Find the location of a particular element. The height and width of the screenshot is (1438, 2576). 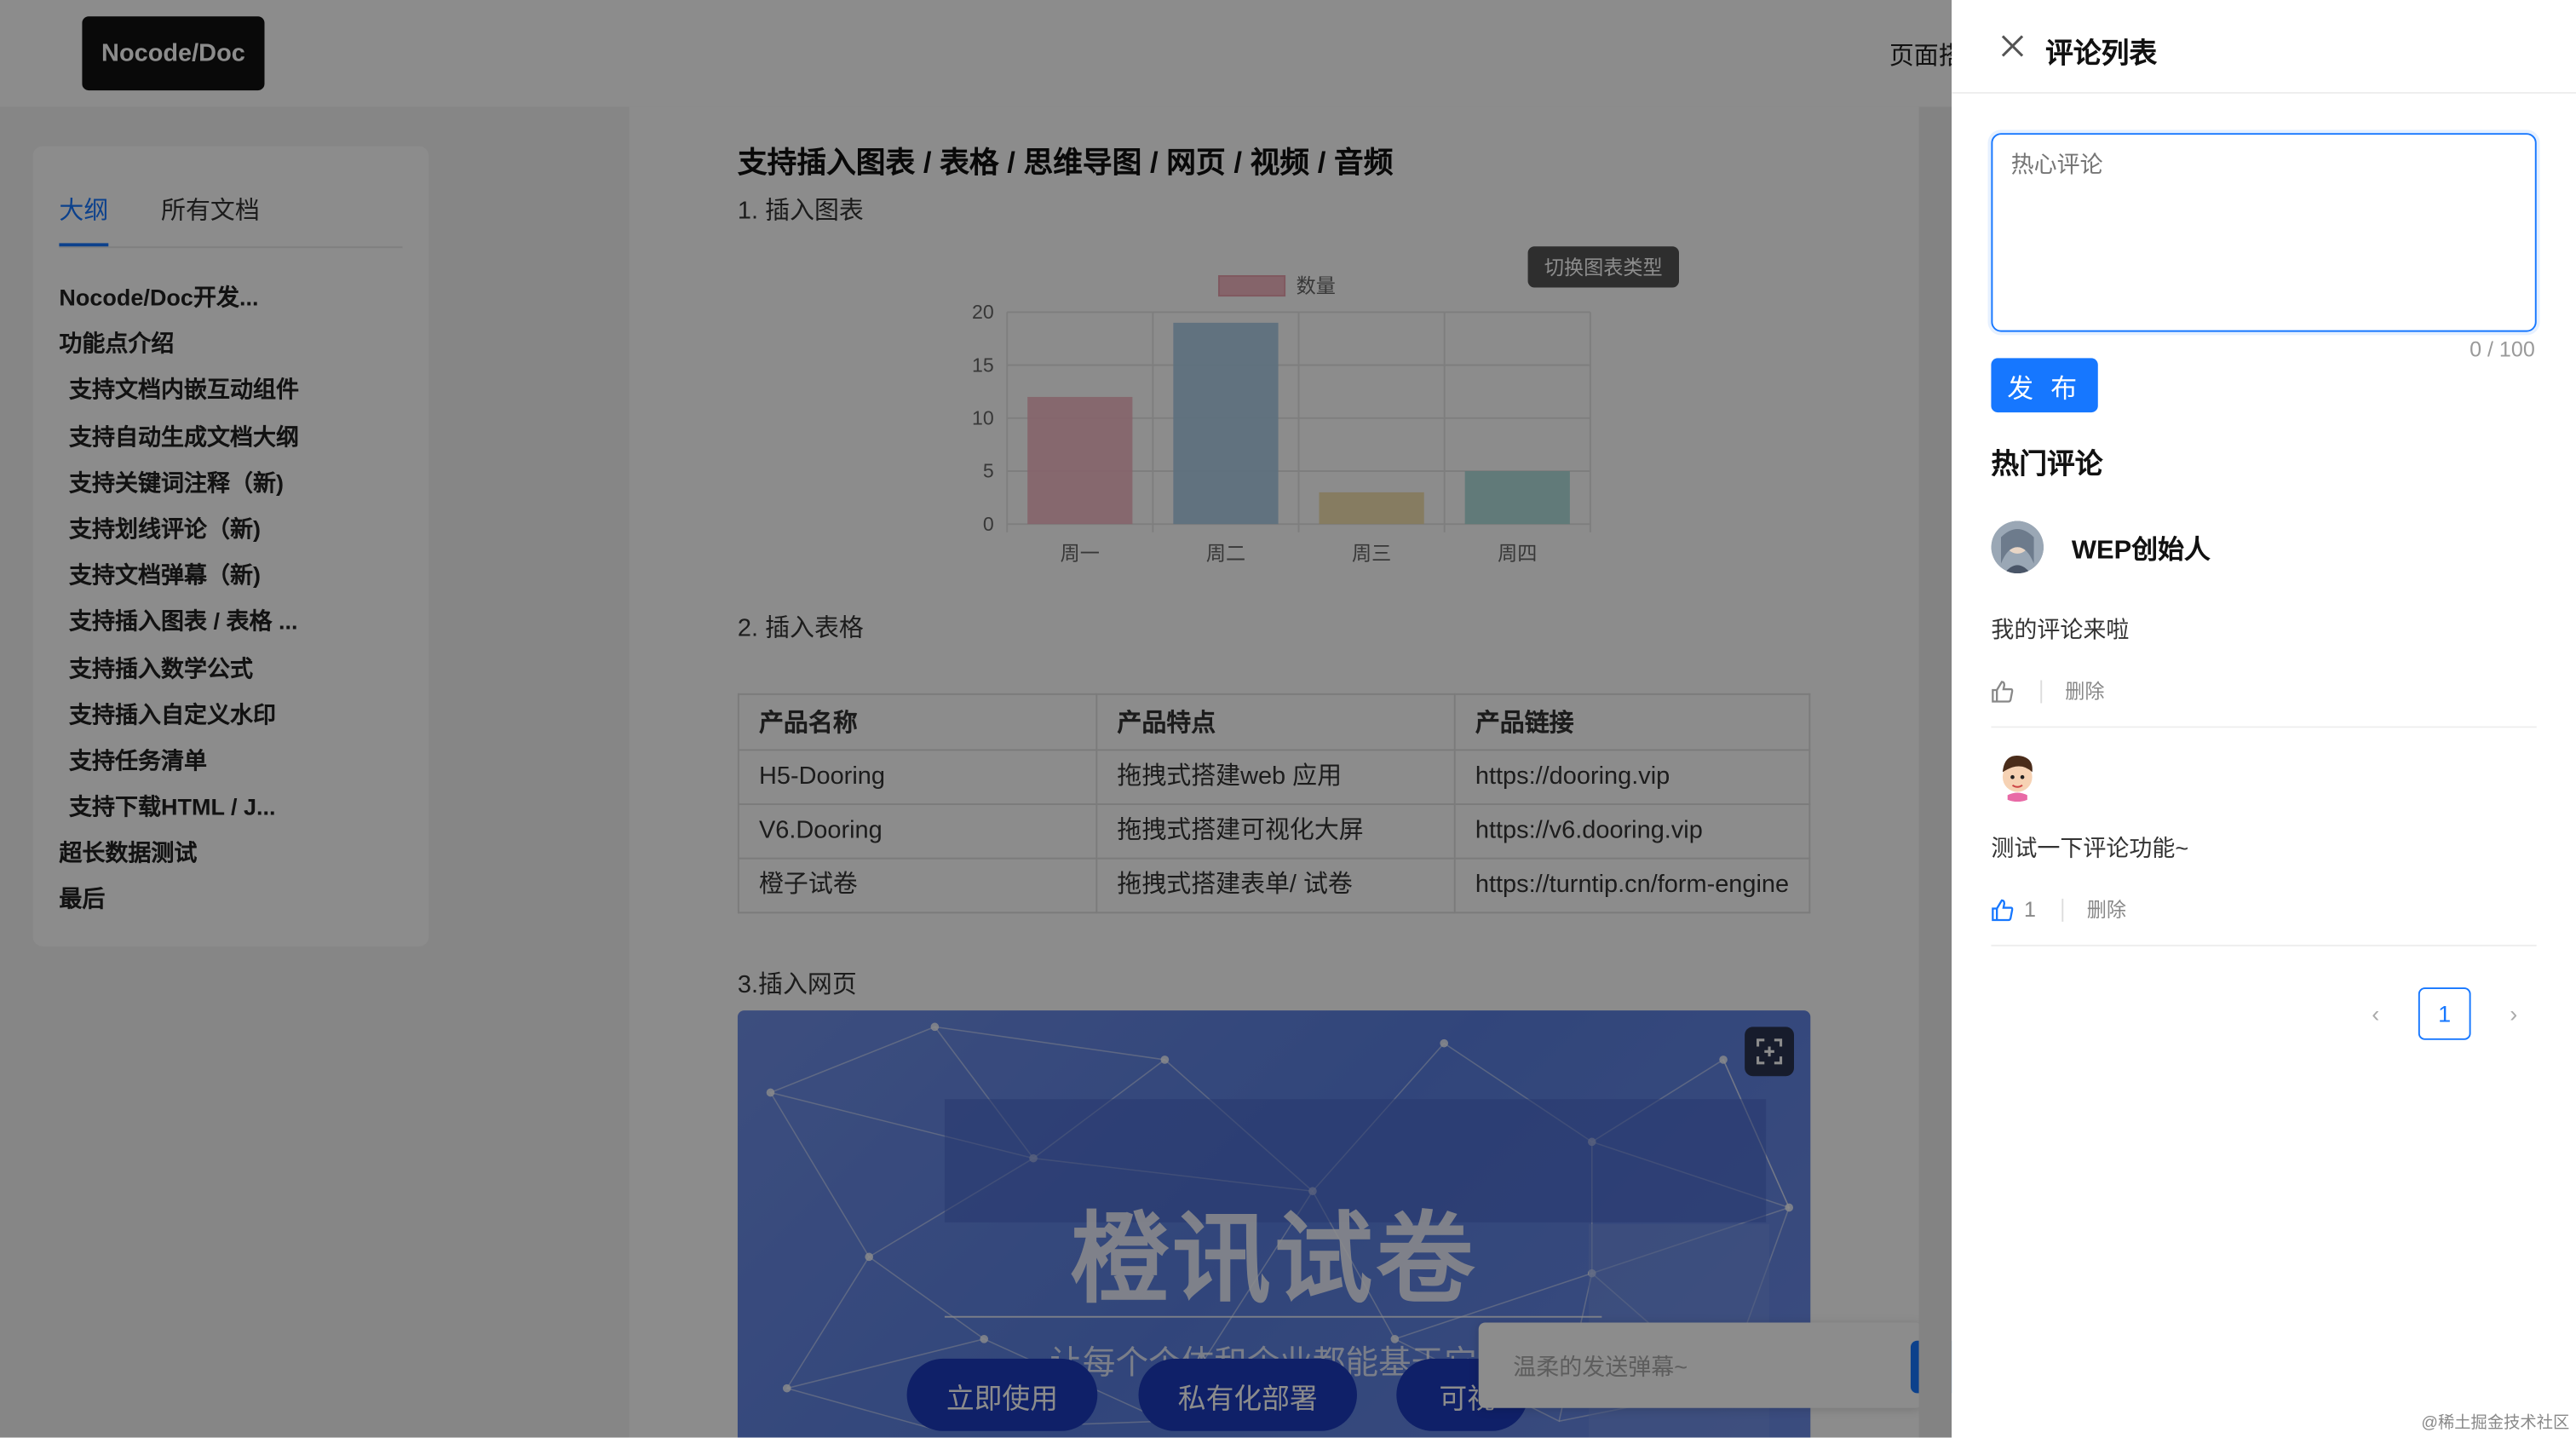

comment-text: 测试一下评论功能~ is located at coordinates (2090, 847).